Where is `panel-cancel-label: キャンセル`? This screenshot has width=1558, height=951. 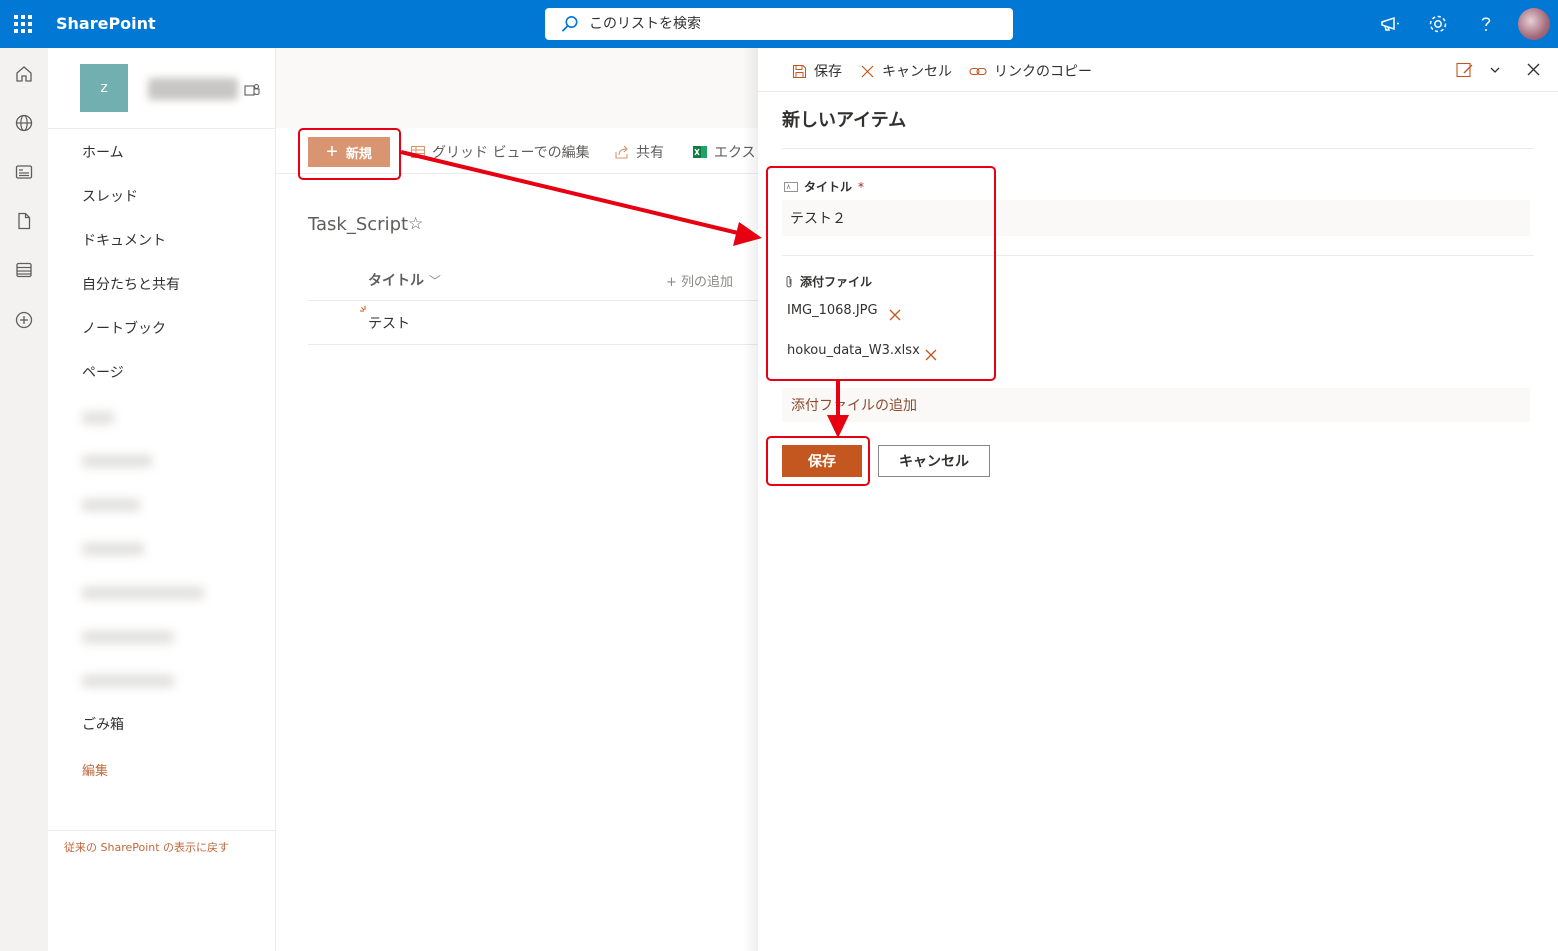 panel-cancel-label: キャンセル is located at coordinates (917, 72).